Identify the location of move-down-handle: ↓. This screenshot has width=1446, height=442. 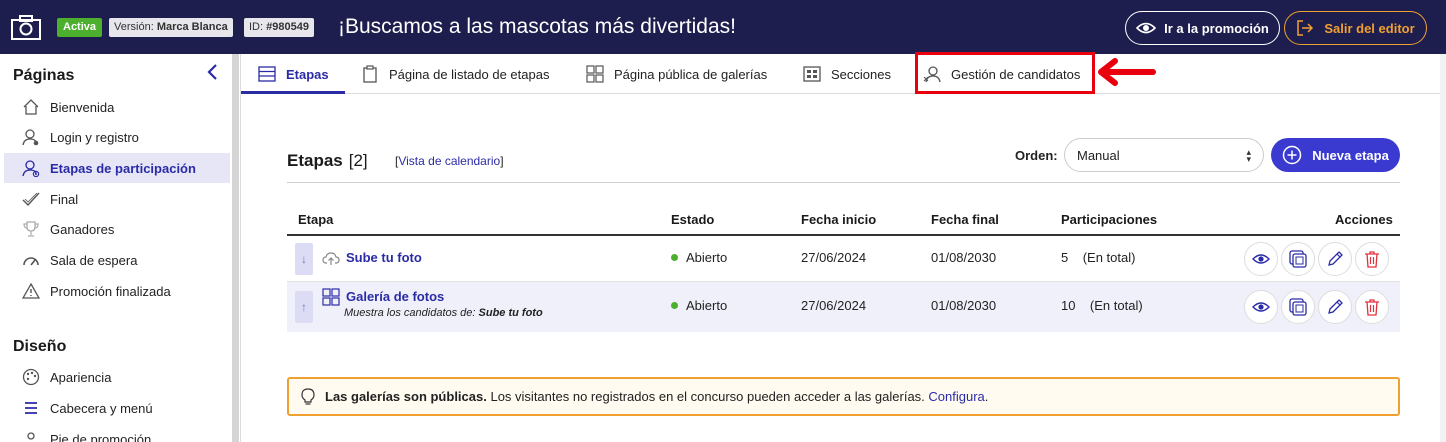
(304, 259).